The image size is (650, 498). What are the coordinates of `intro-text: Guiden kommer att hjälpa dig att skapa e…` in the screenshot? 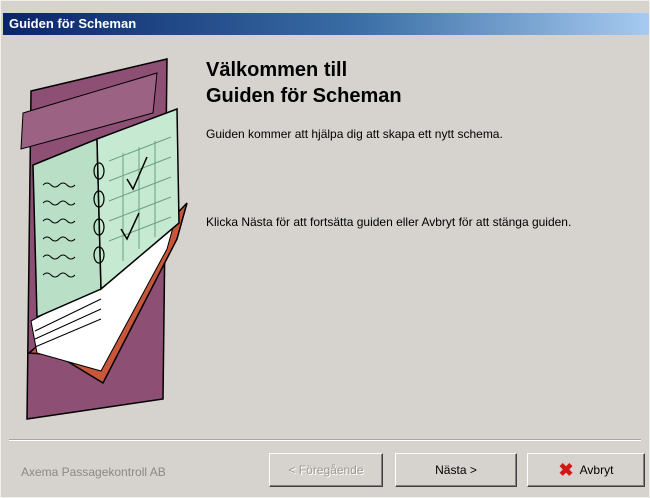 It's located at (354, 134).